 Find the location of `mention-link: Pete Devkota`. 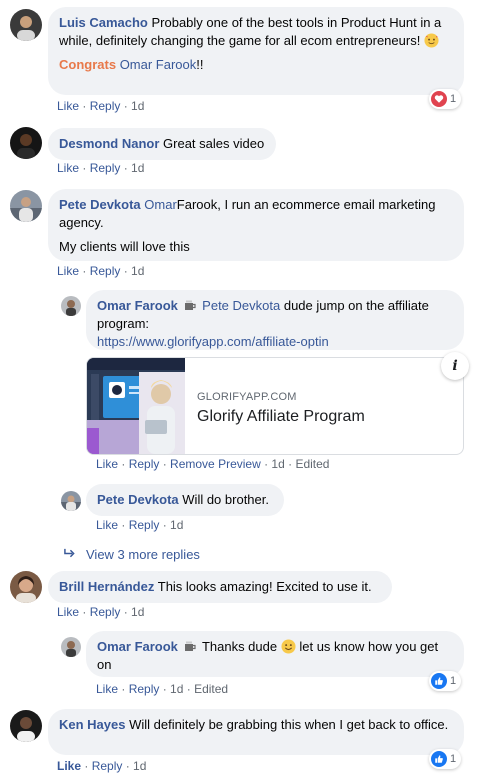

mention-link: Pete Devkota is located at coordinates (241, 305).